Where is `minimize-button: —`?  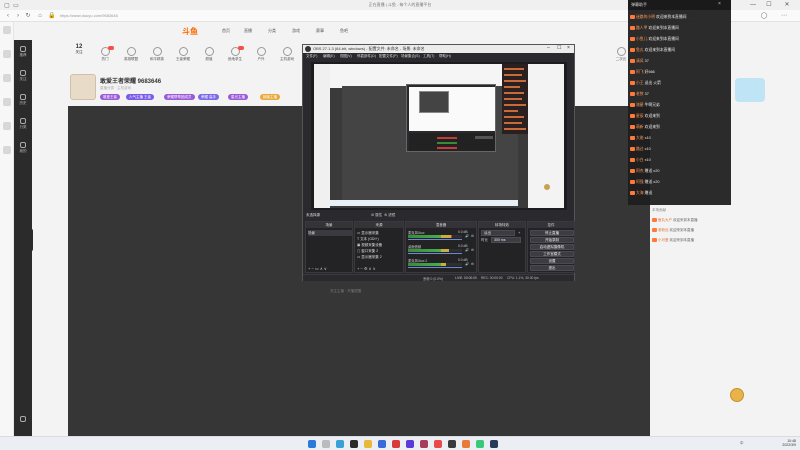 minimize-button: — is located at coordinates (753, 5).